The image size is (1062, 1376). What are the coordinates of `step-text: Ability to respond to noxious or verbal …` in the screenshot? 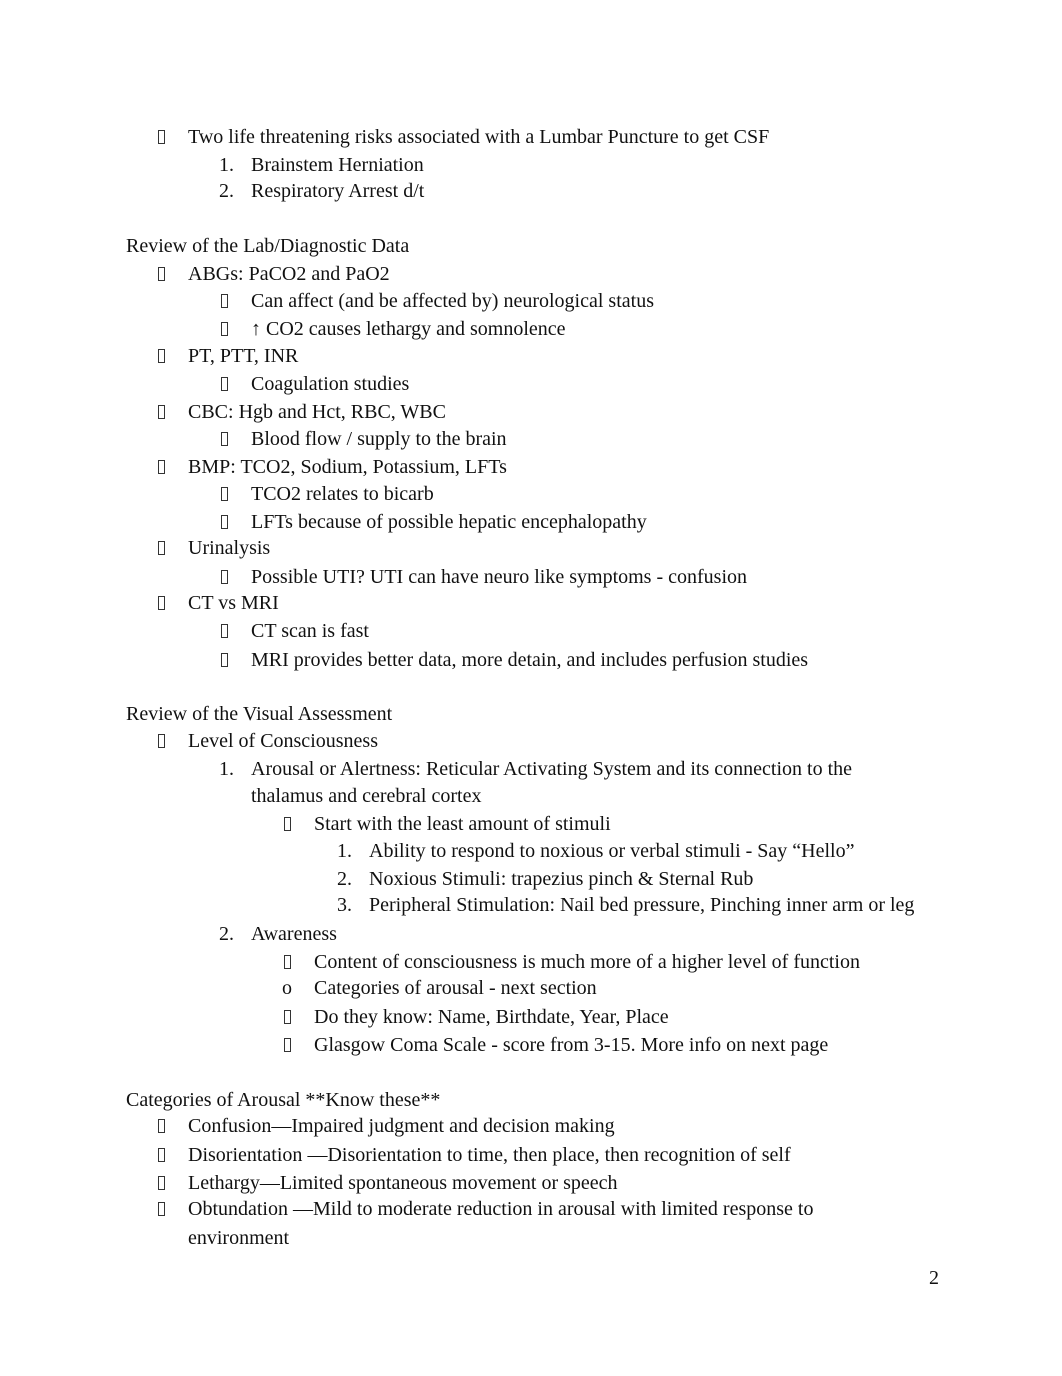 It's located at (612, 851).